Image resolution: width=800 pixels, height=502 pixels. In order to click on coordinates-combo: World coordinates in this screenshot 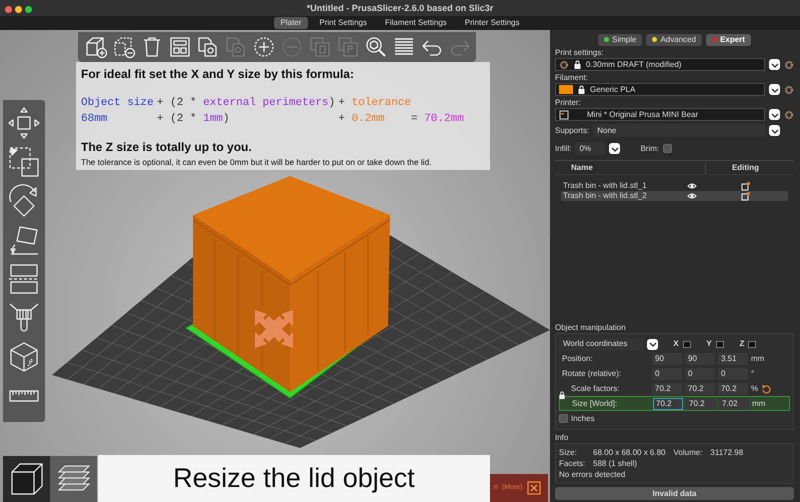, I will do `click(601, 344)`.